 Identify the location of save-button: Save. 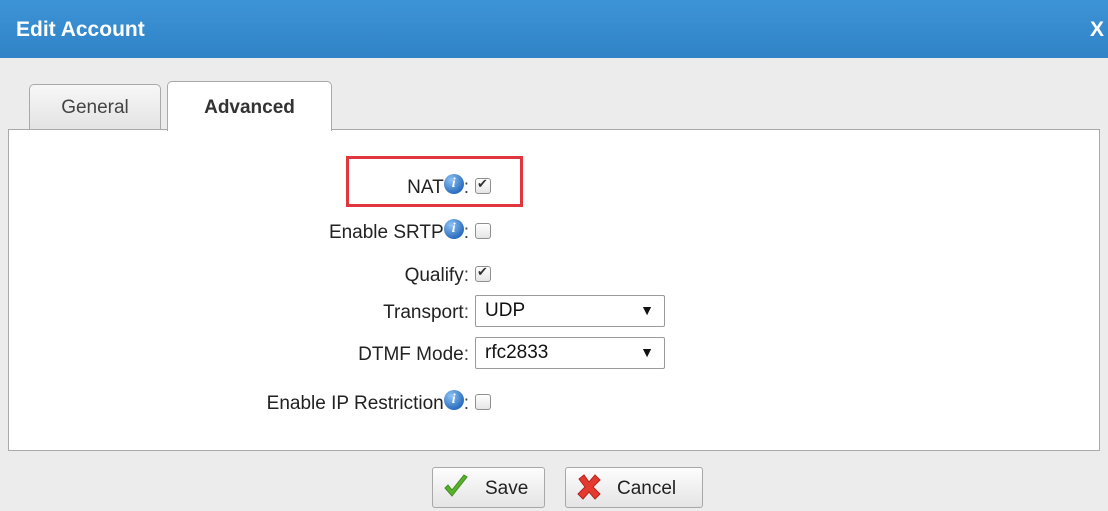
(488, 487).